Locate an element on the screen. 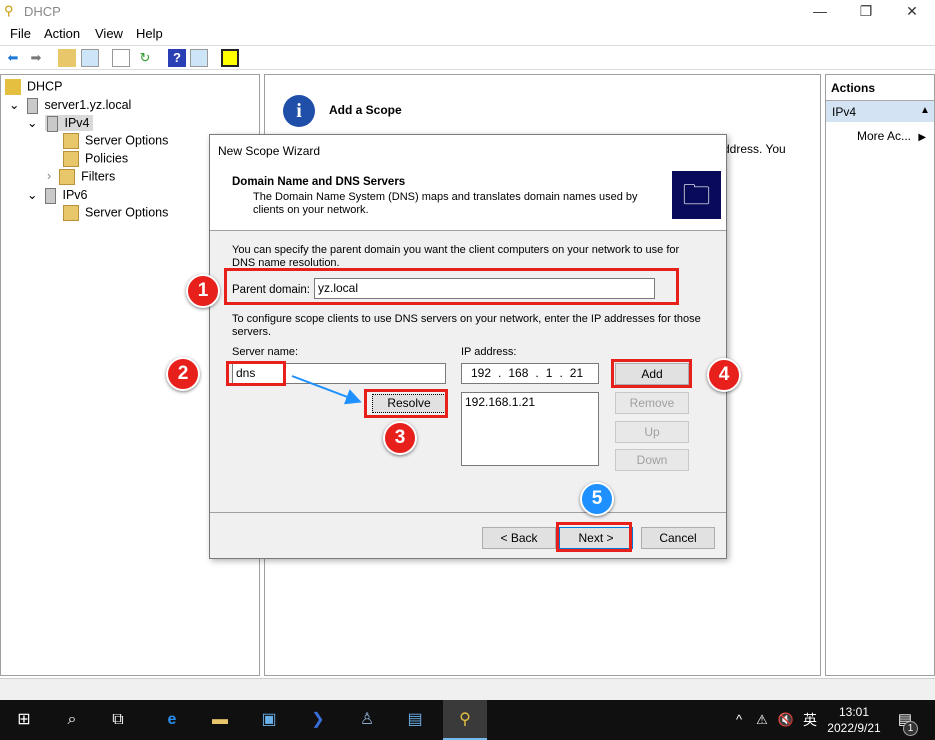 The height and width of the screenshot is (740, 935). volume-muted-icon: 🔇 is located at coordinates (786, 720).